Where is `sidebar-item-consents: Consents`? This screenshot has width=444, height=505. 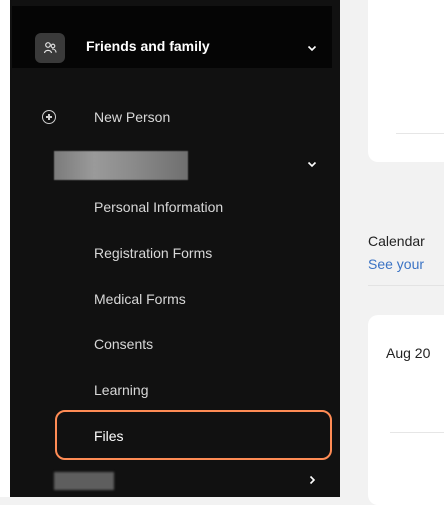
sidebar-item-consents: Consents is located at coordinates (123, 344).